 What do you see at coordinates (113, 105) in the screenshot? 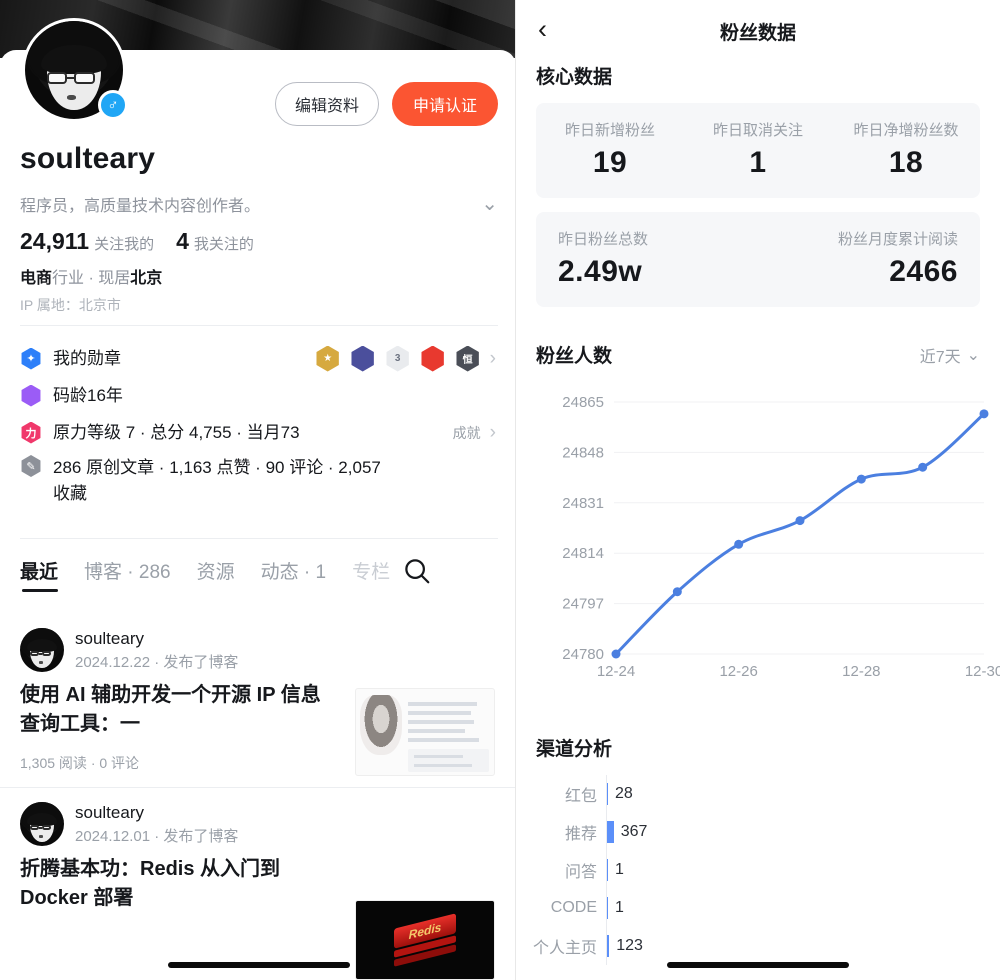
I see `male-icon: ♂` at bounding box center [113, 105].